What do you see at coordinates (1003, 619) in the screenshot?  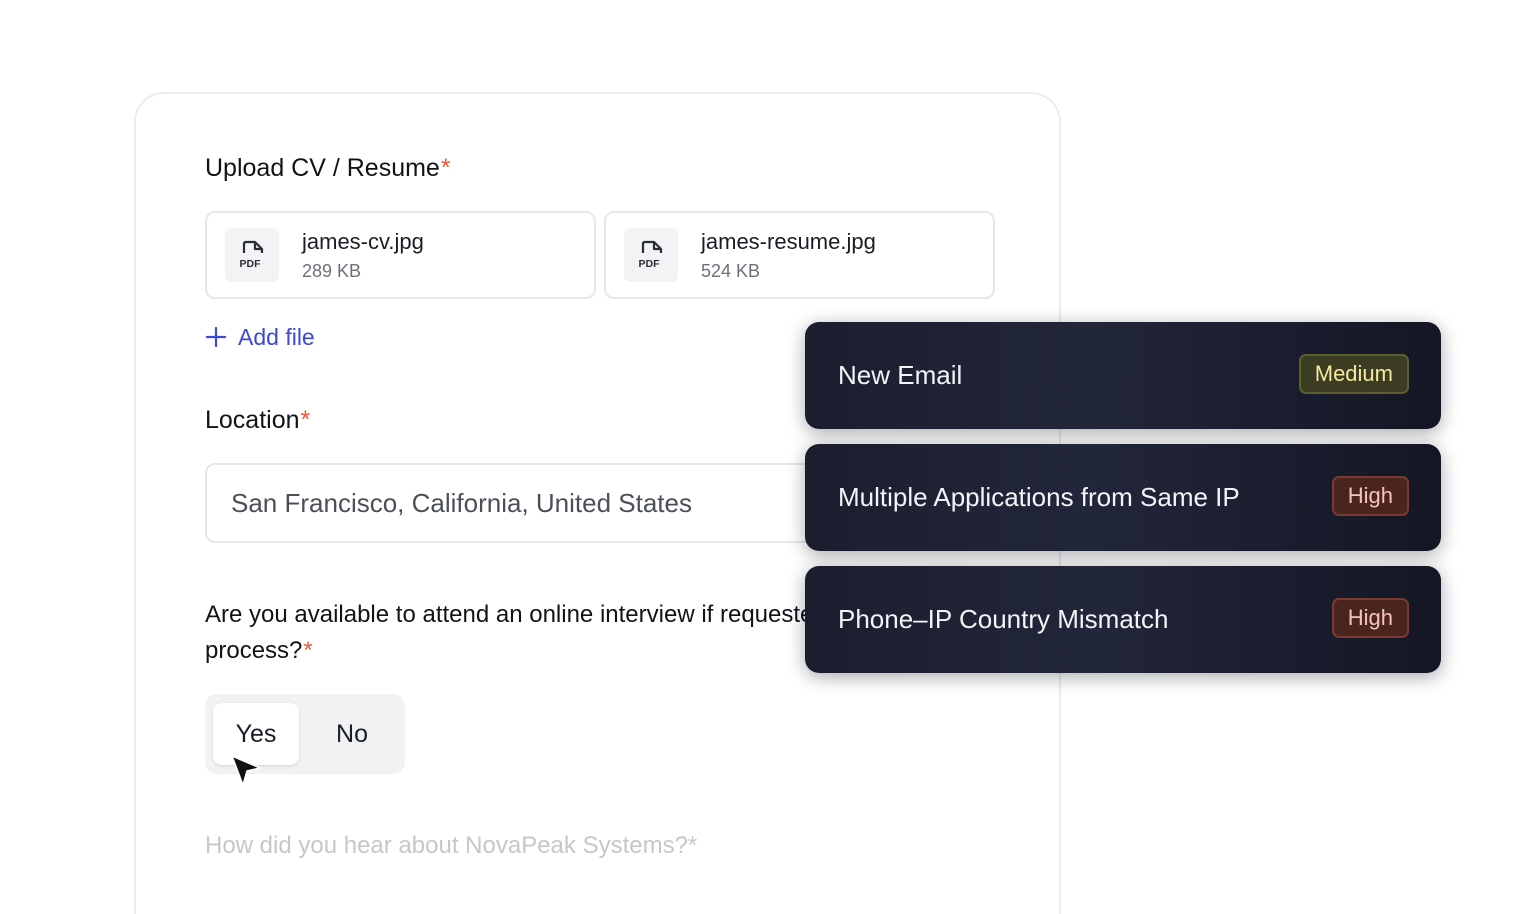 I see `alert-title: Phone–IP Country Mismatch` at bounding box center [1003, 619].